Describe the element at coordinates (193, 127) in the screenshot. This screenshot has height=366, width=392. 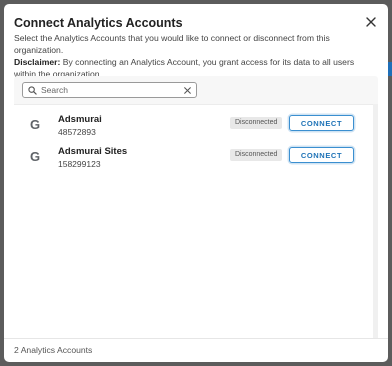
I see `account-row: G Adsmurai 48572893 Disconnected CONNECT` at that location.